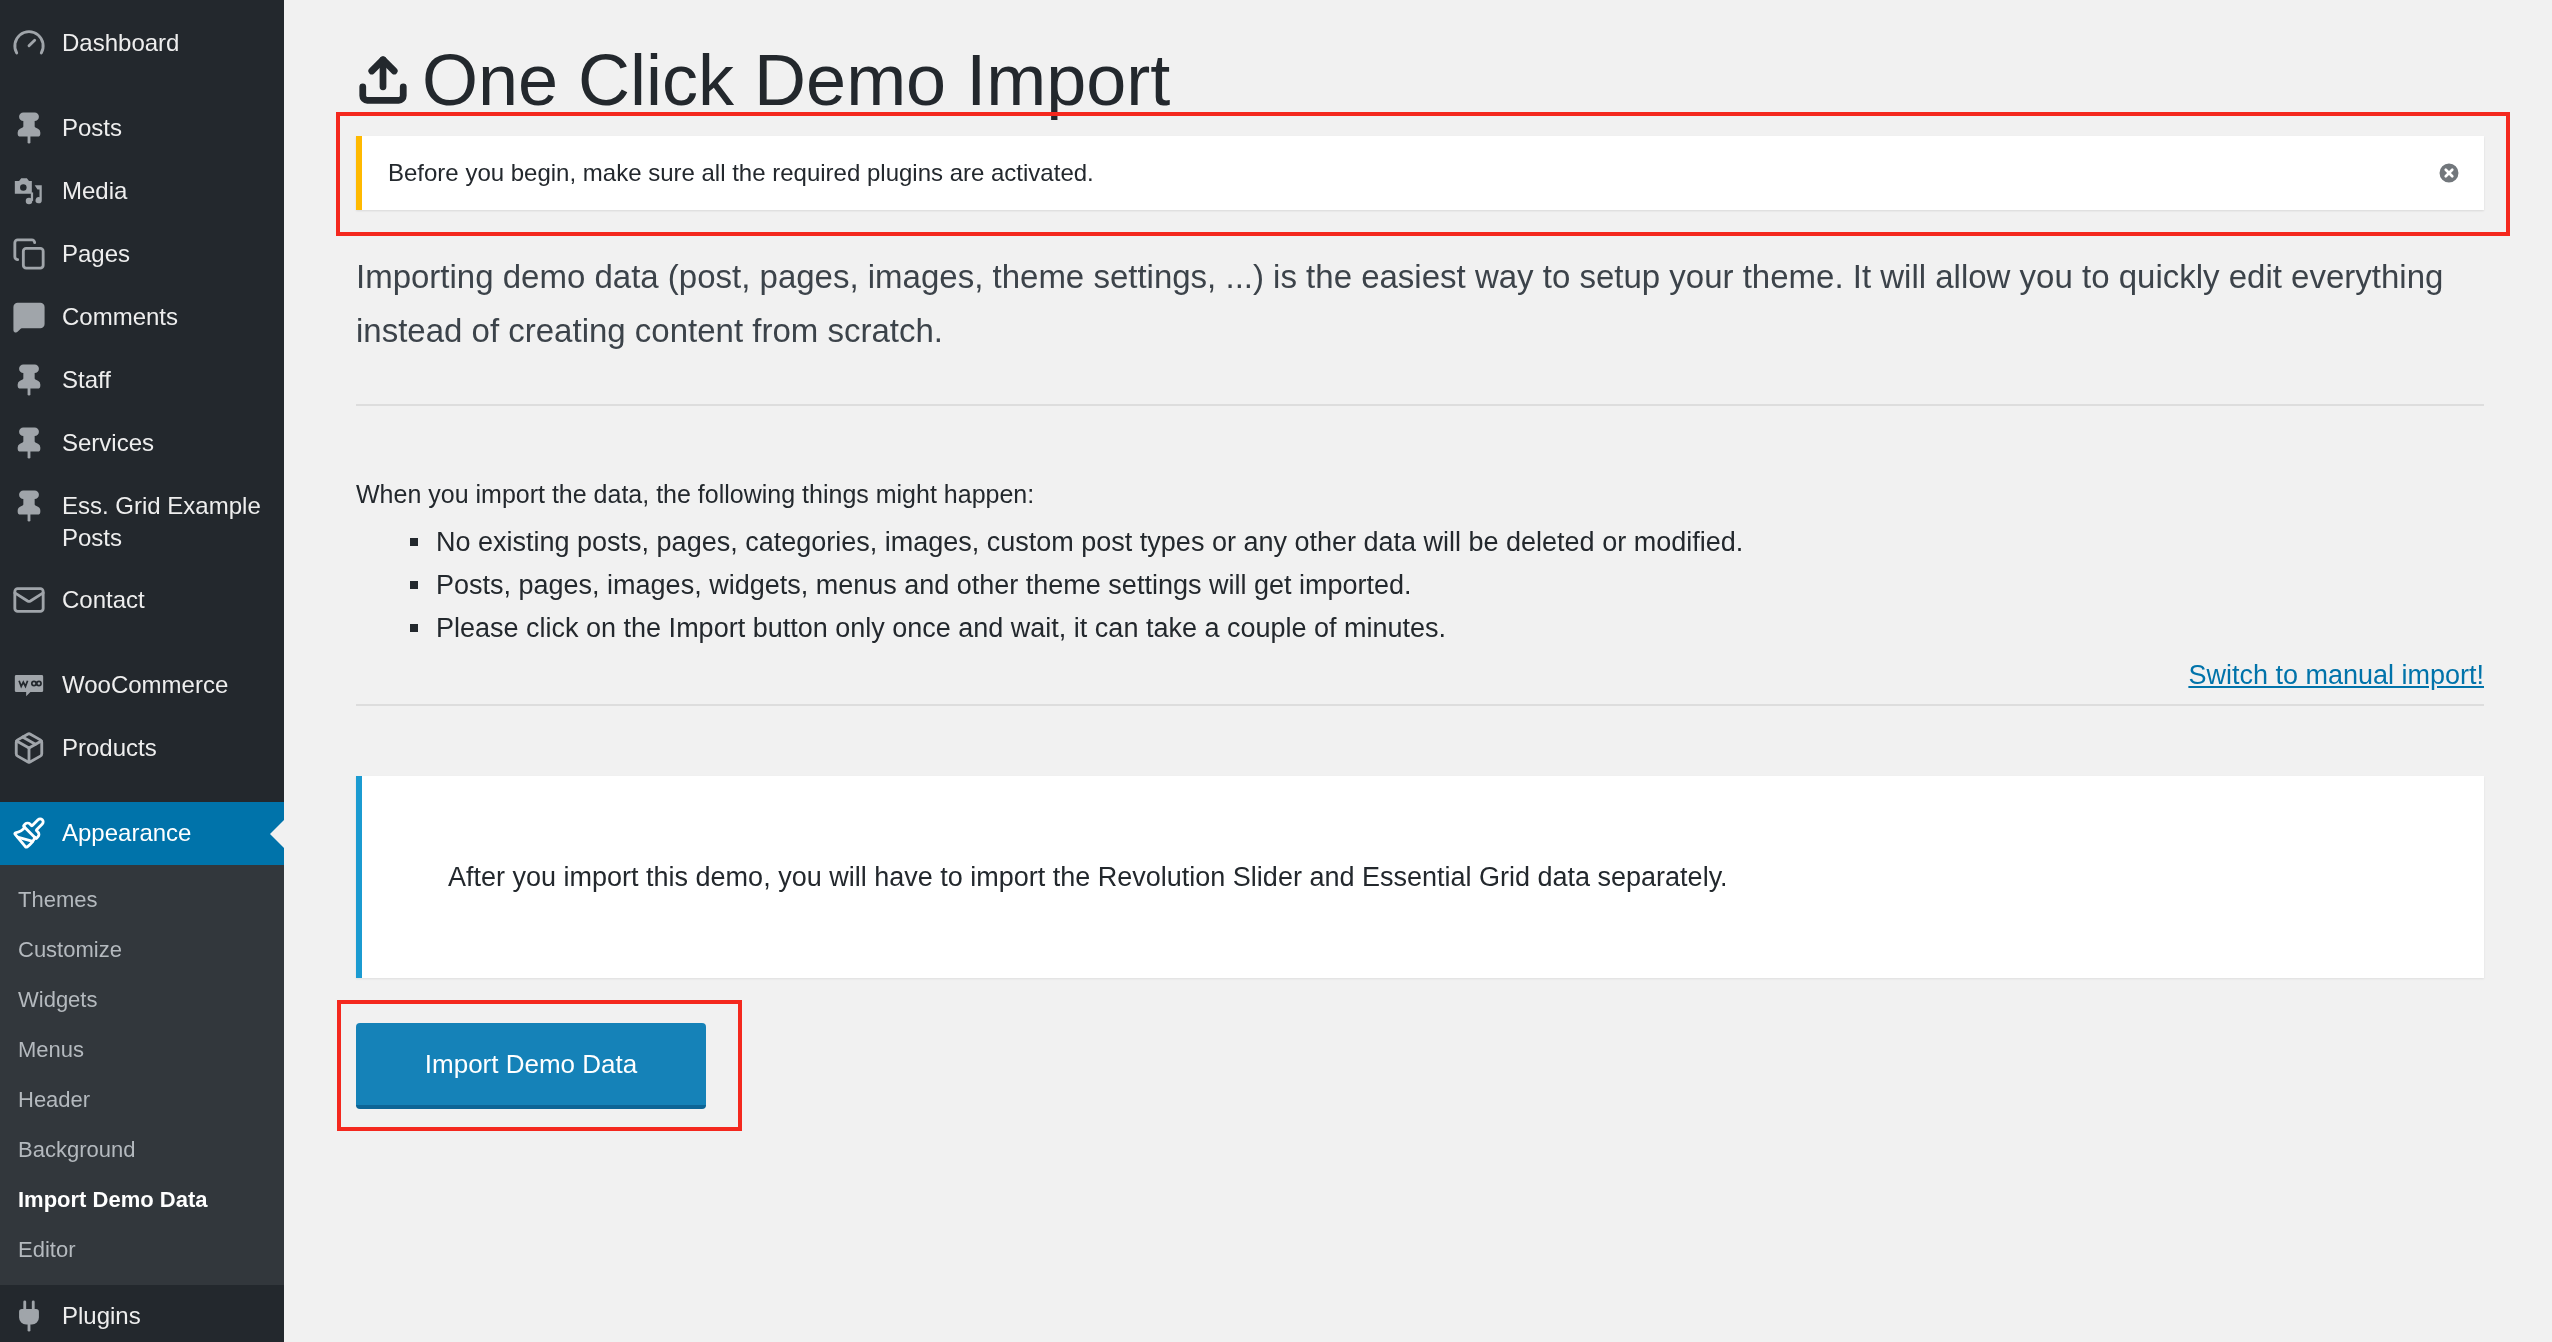 The width and height of the screenshot is (2552, 1342). I want to click on info-text: After you import this demo, you will have to import the Revolution Slider and Essential Grid data separately., so click(1088, 877).